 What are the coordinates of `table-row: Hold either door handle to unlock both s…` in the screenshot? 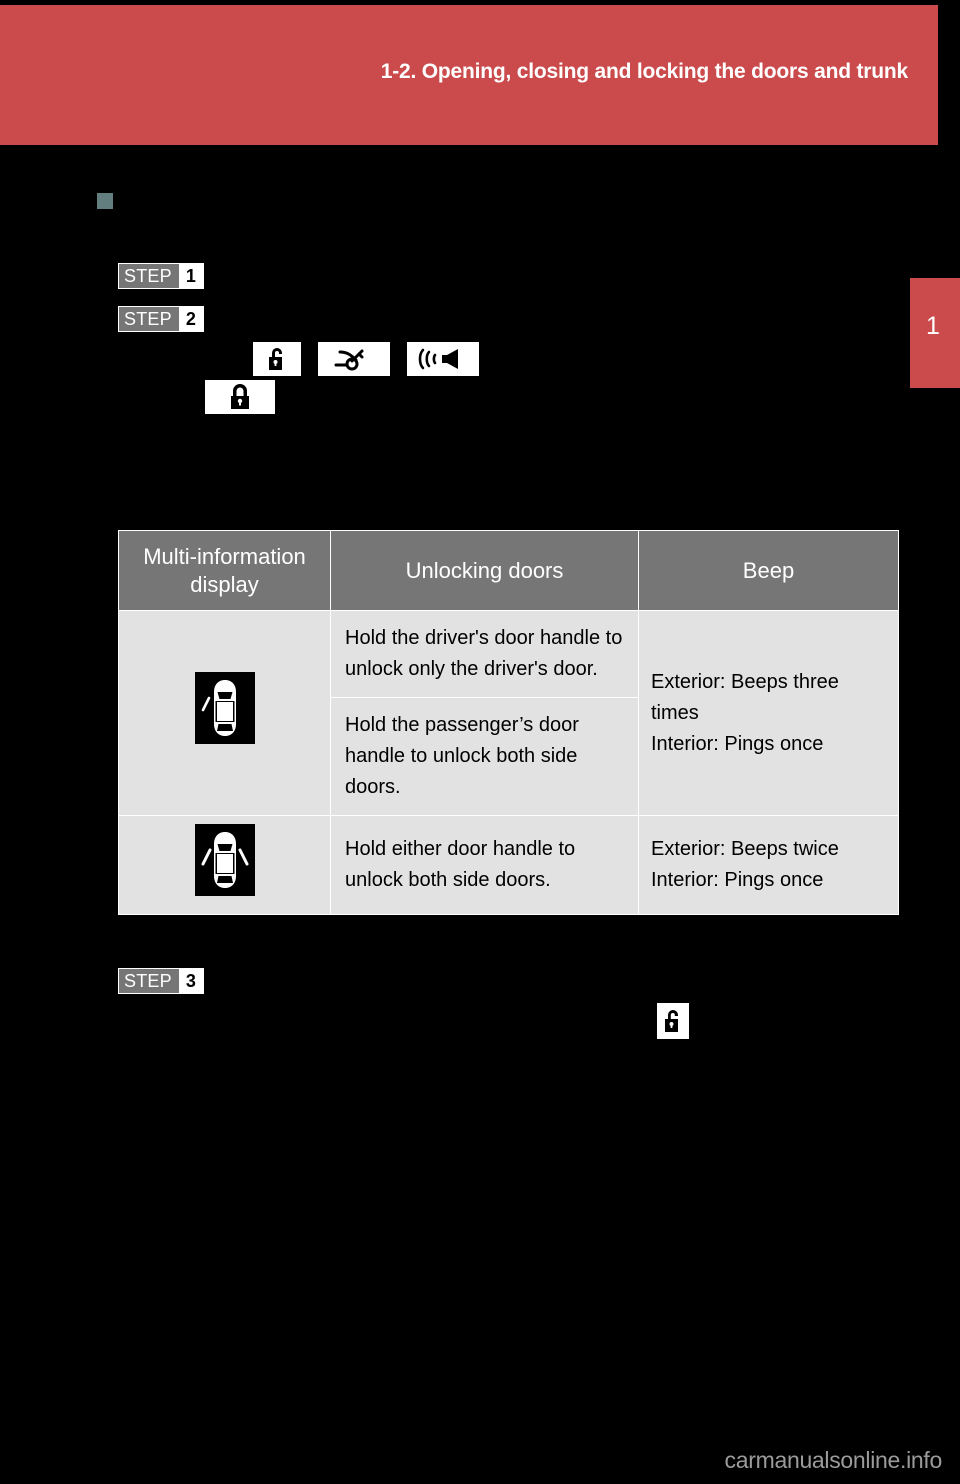 It's located at (508, 865).